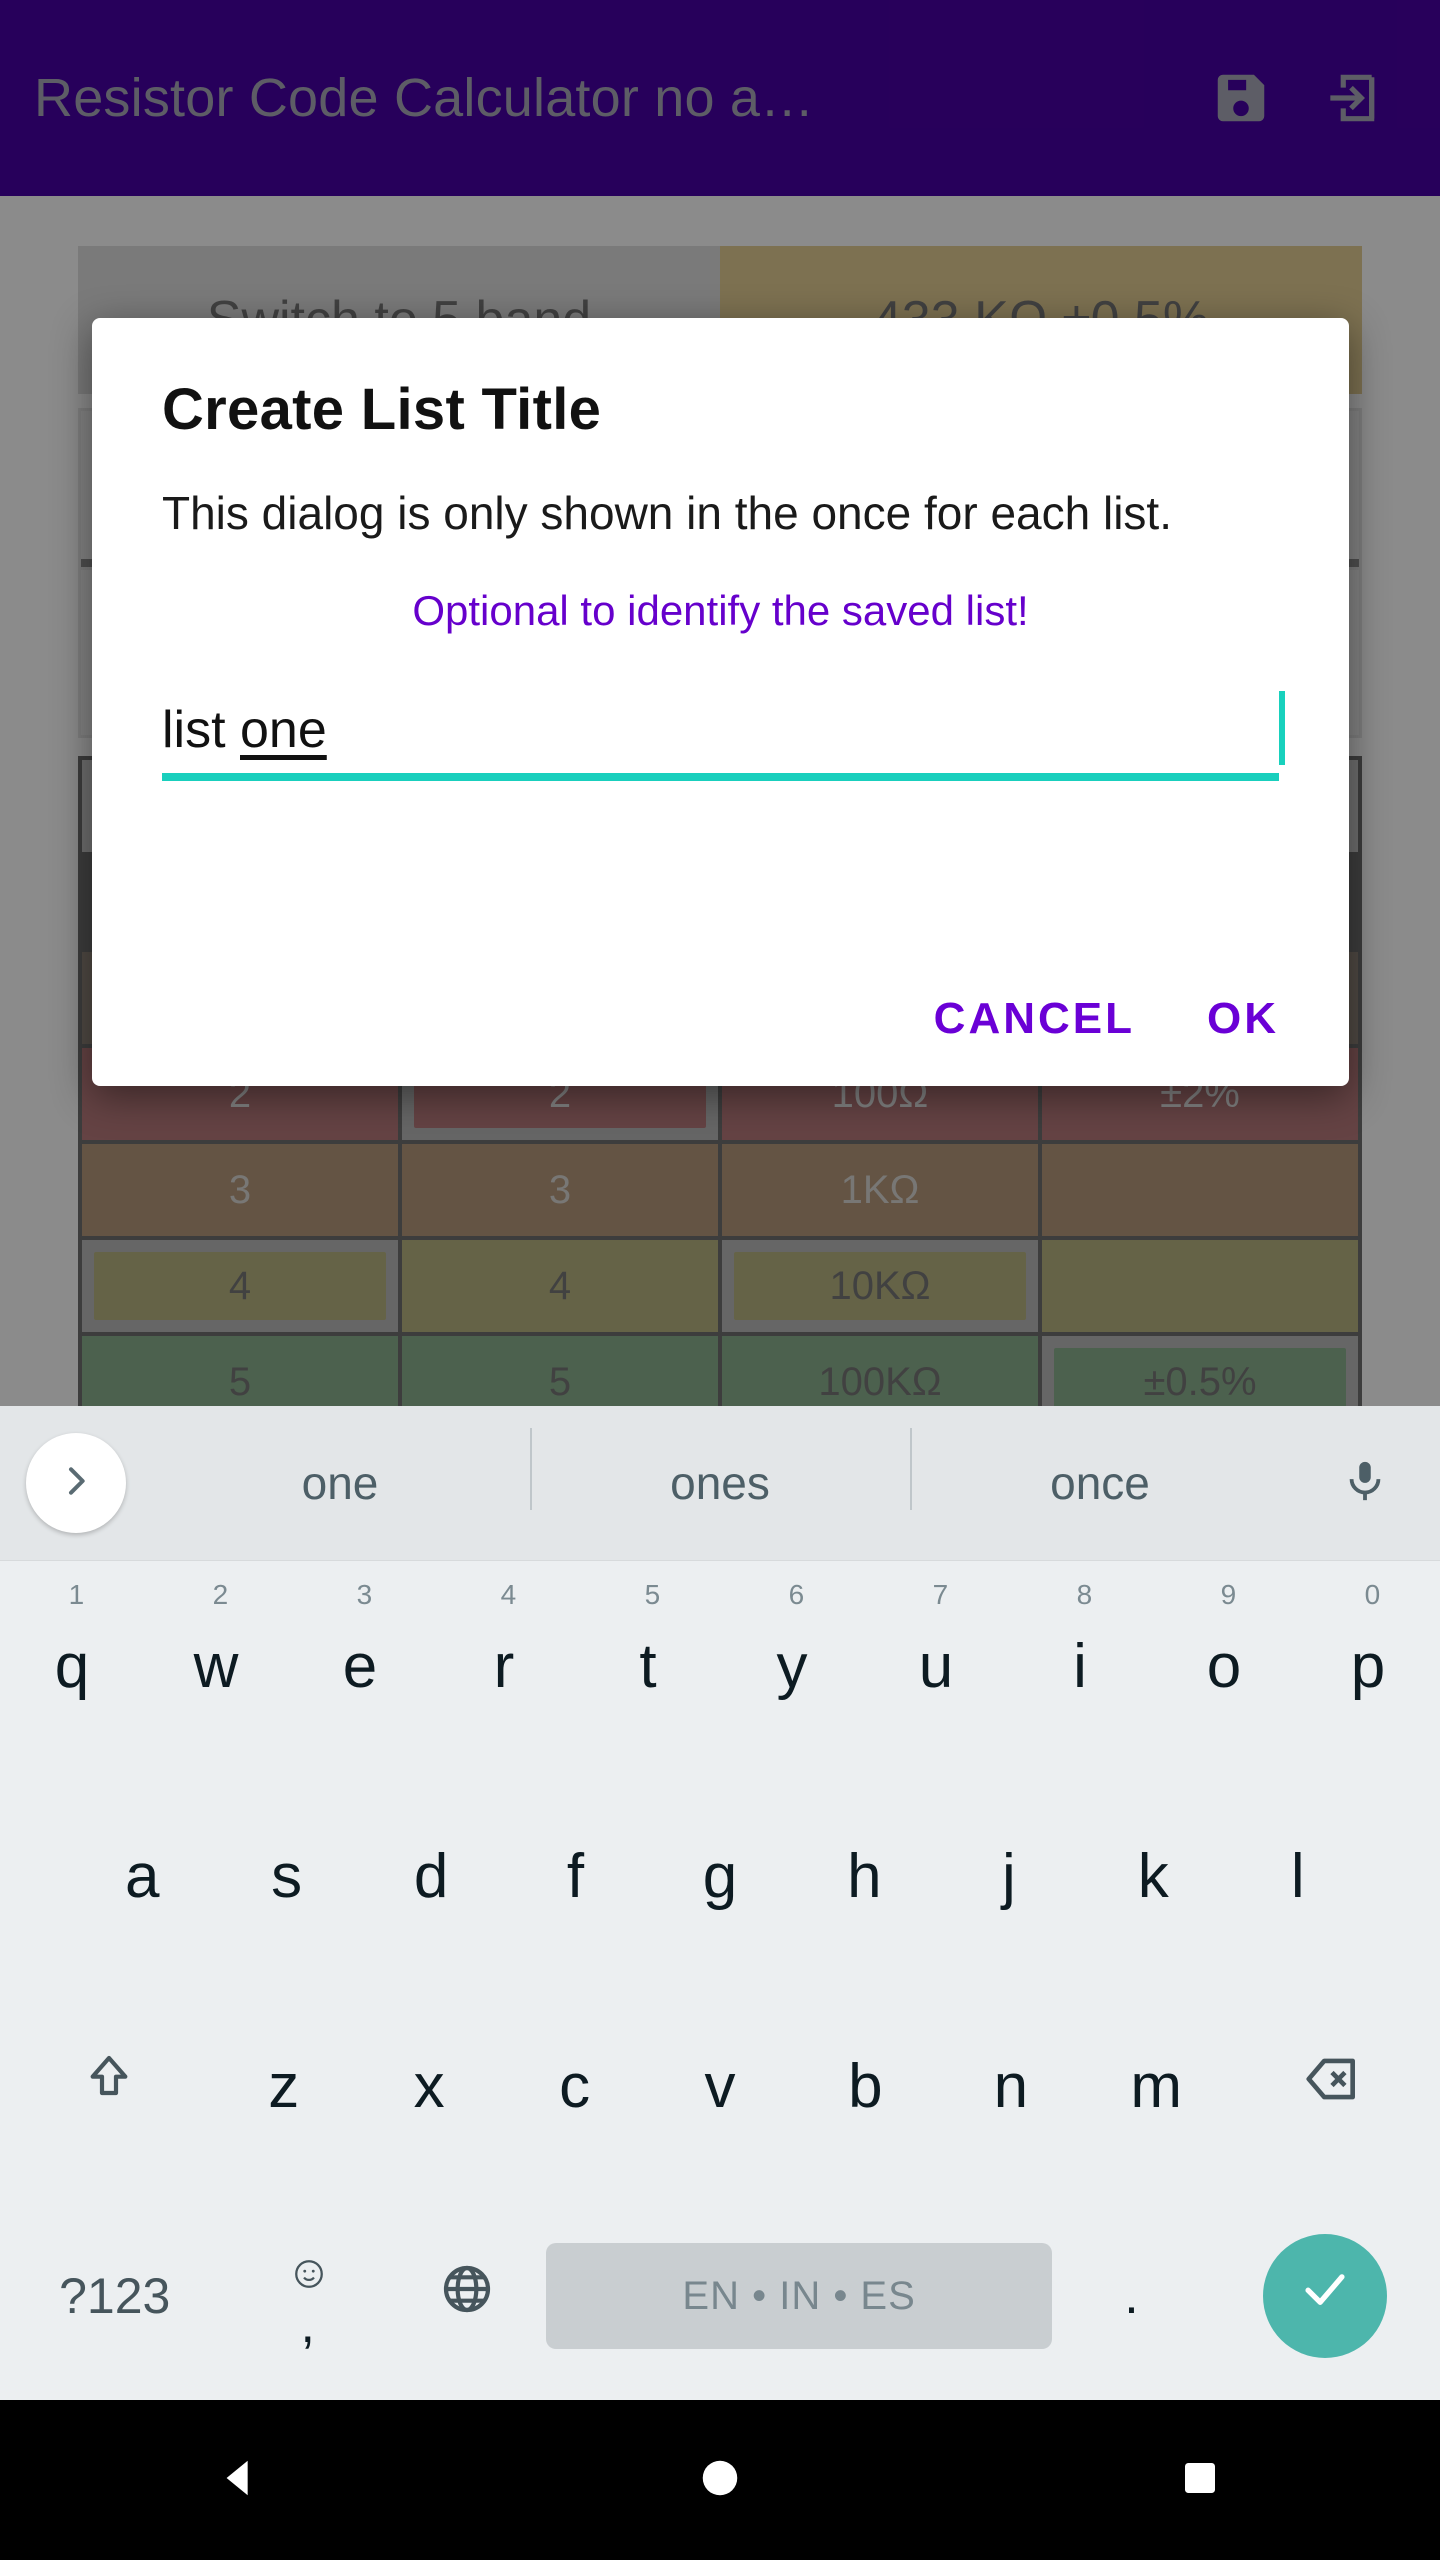 The height and width of the screenshot is (2560, 1440). I want to click on key-label: e, so click(360, 1666).